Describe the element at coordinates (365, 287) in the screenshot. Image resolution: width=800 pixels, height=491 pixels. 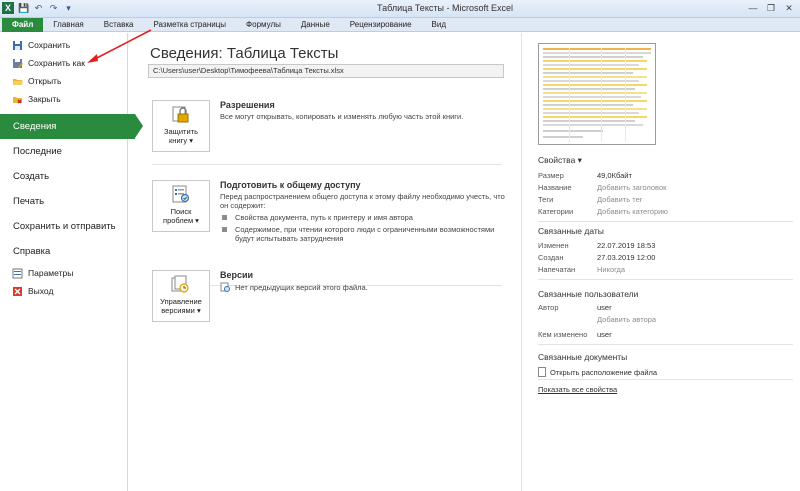
I see `versions-desc: Нет предыдущих версий этого файла.` at that location.